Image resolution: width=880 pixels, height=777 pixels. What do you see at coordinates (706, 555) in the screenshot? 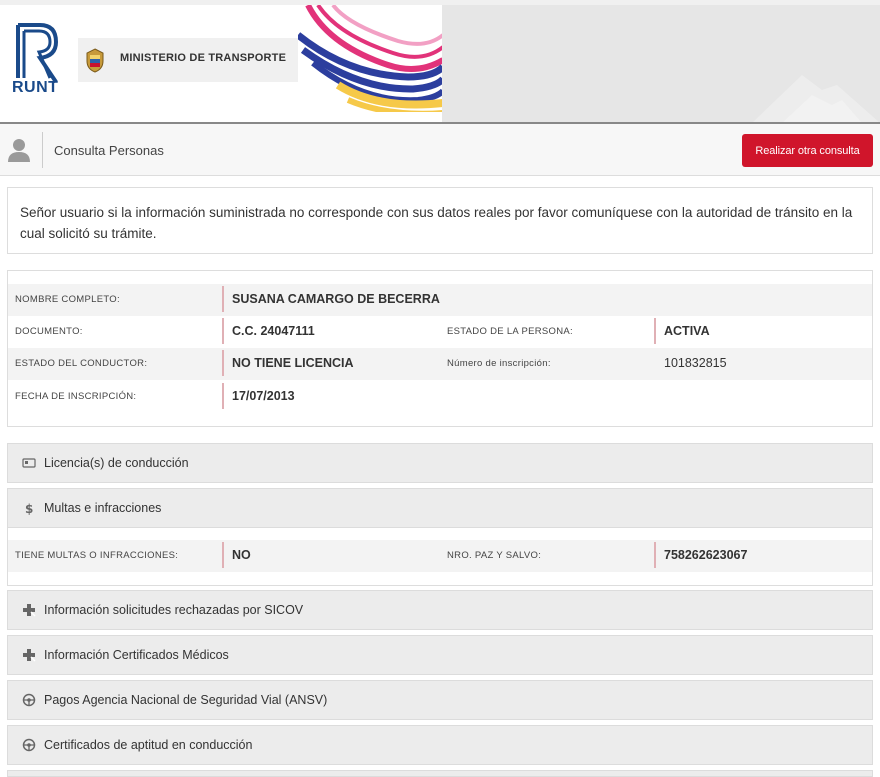
I see `paz-salvo-value: 758262623067` at bounding box center [706, 555].